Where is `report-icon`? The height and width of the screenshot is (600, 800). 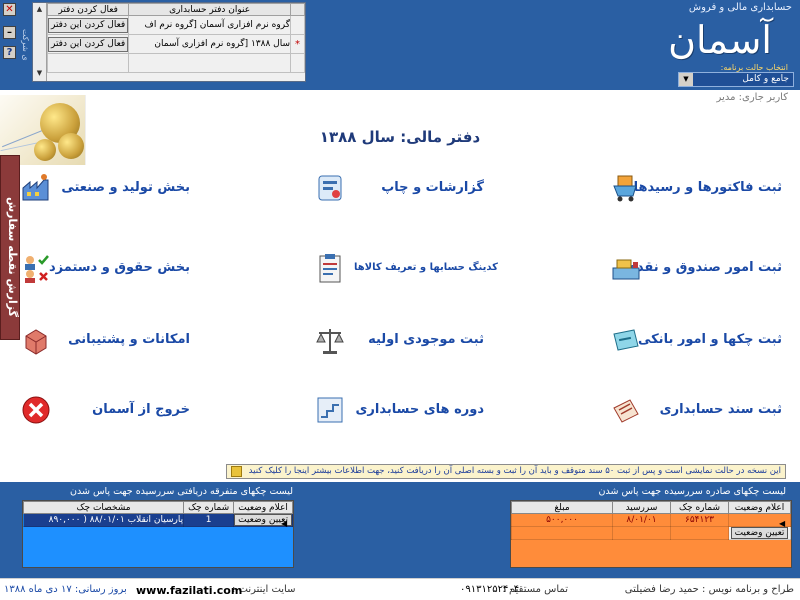 report-icon is located at coordinates (330, 188).